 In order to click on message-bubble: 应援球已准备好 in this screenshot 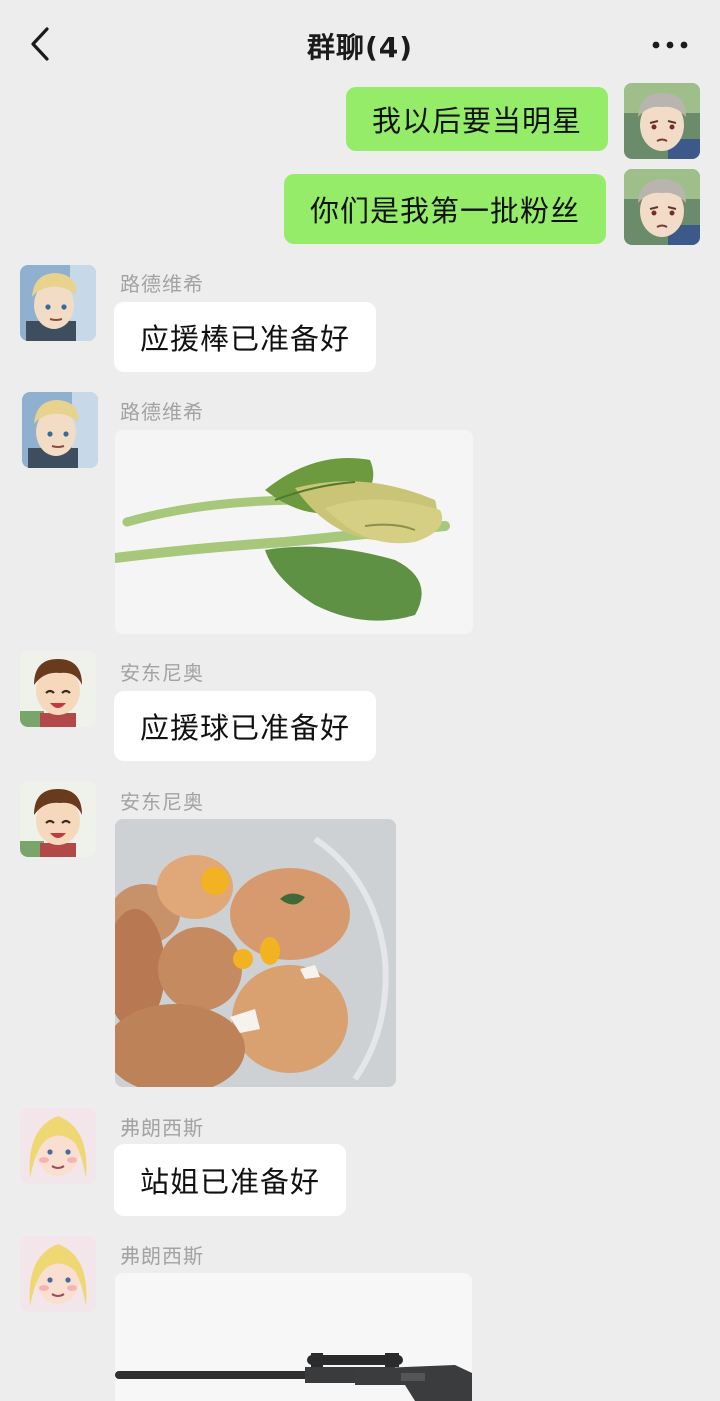, I will do `click(245, 726)`.